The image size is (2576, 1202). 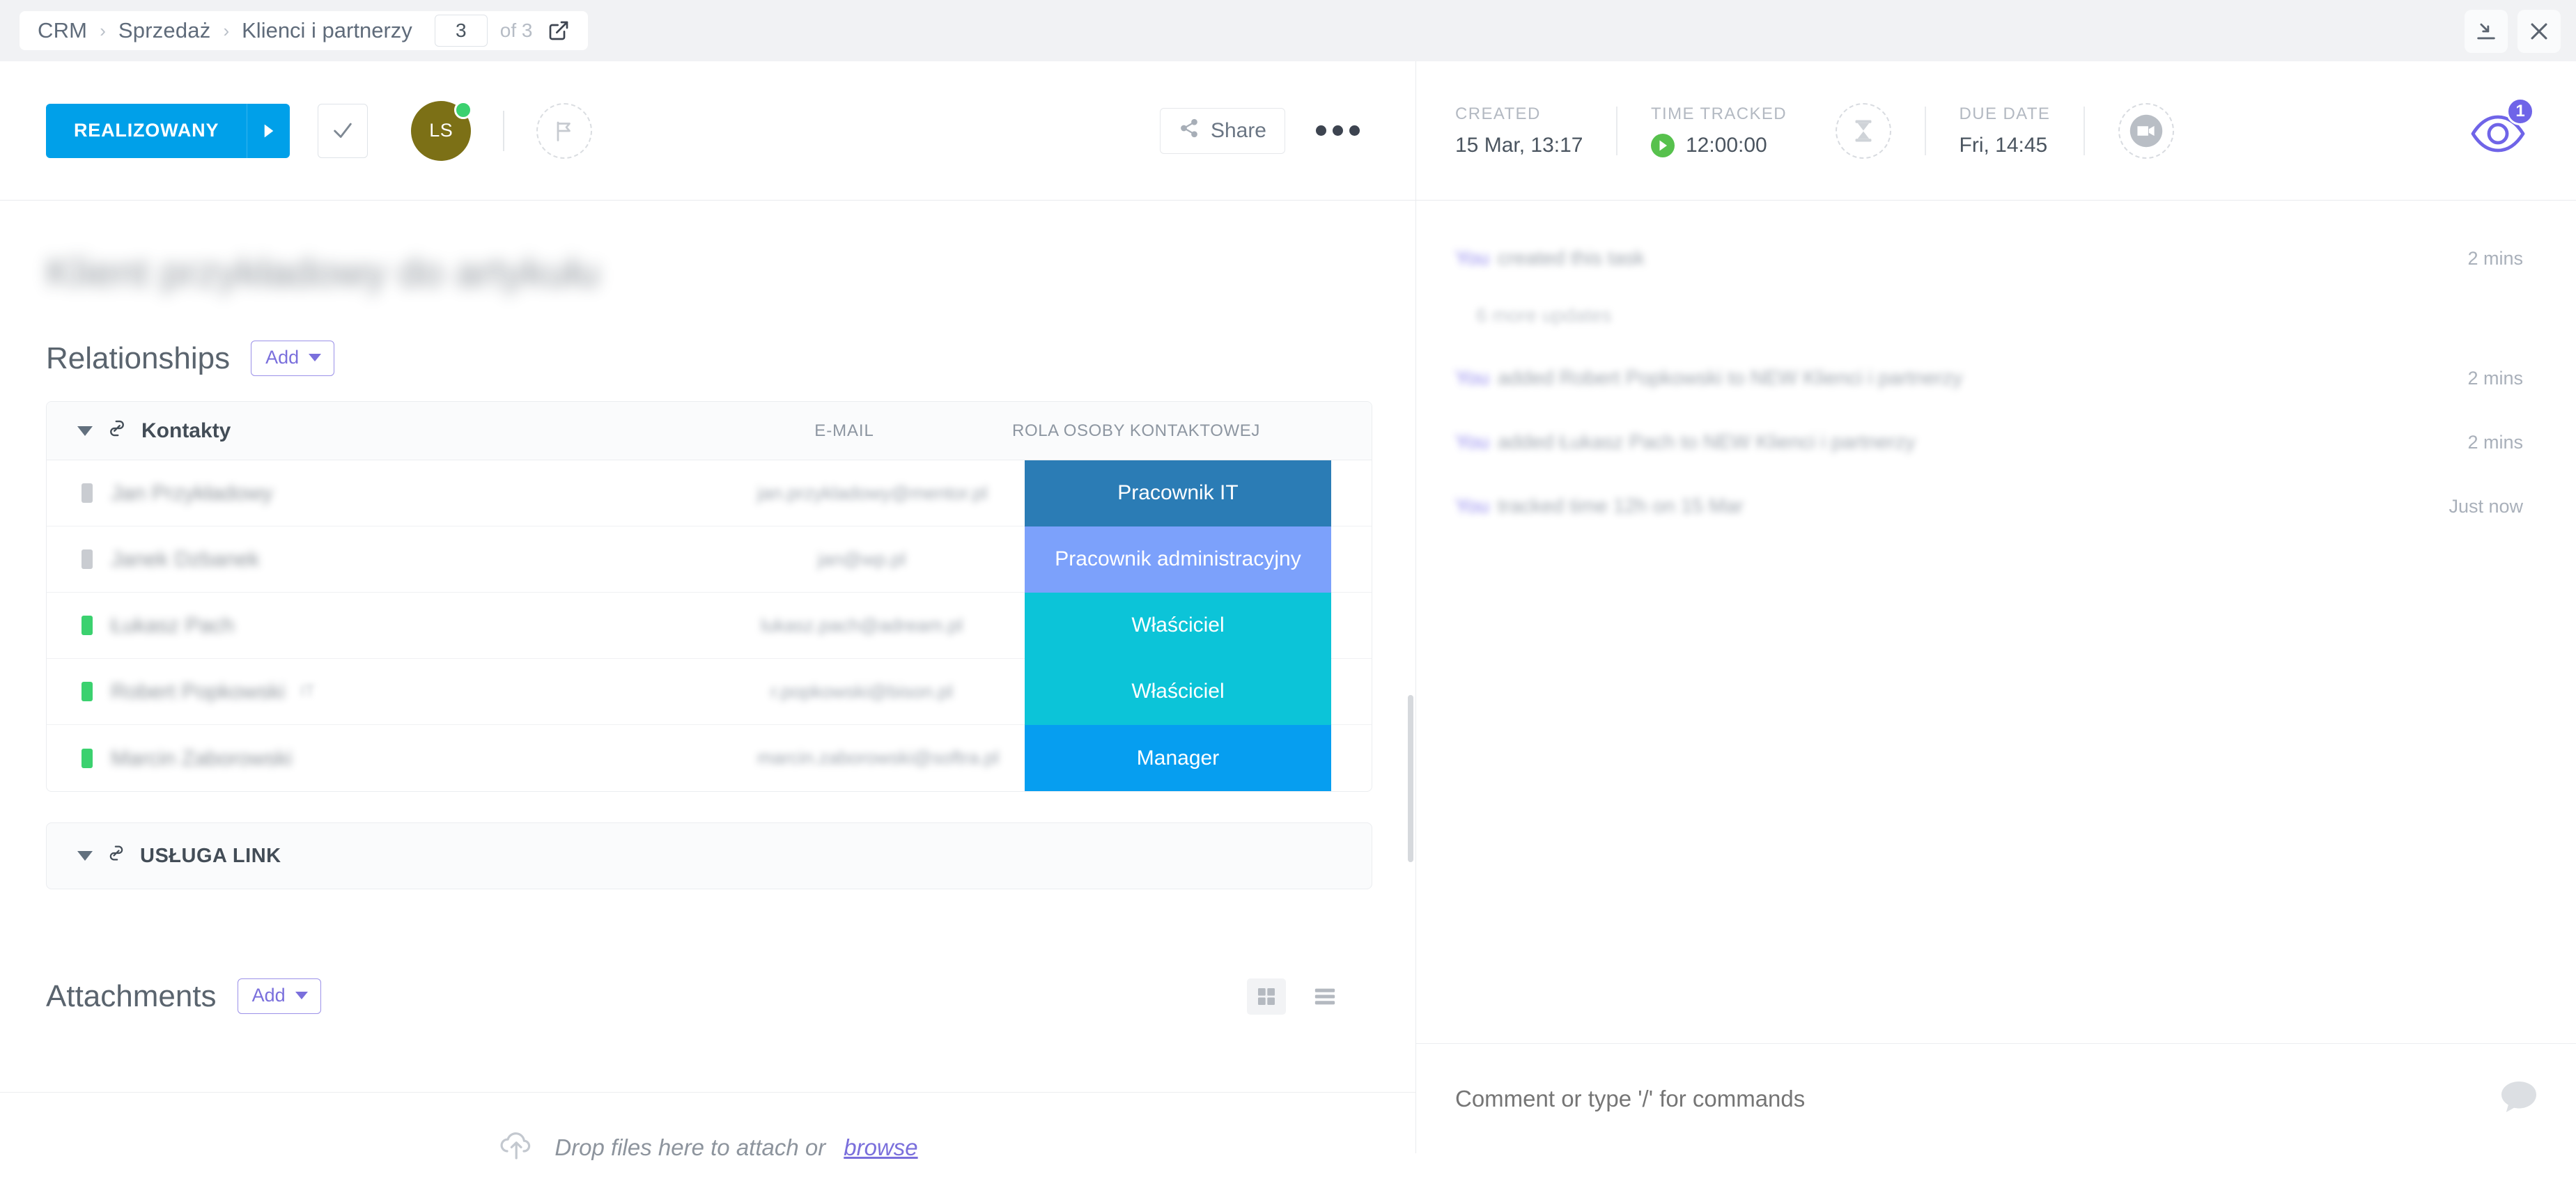 I want to click on list-view-icon, so click(x=1324, y=996).